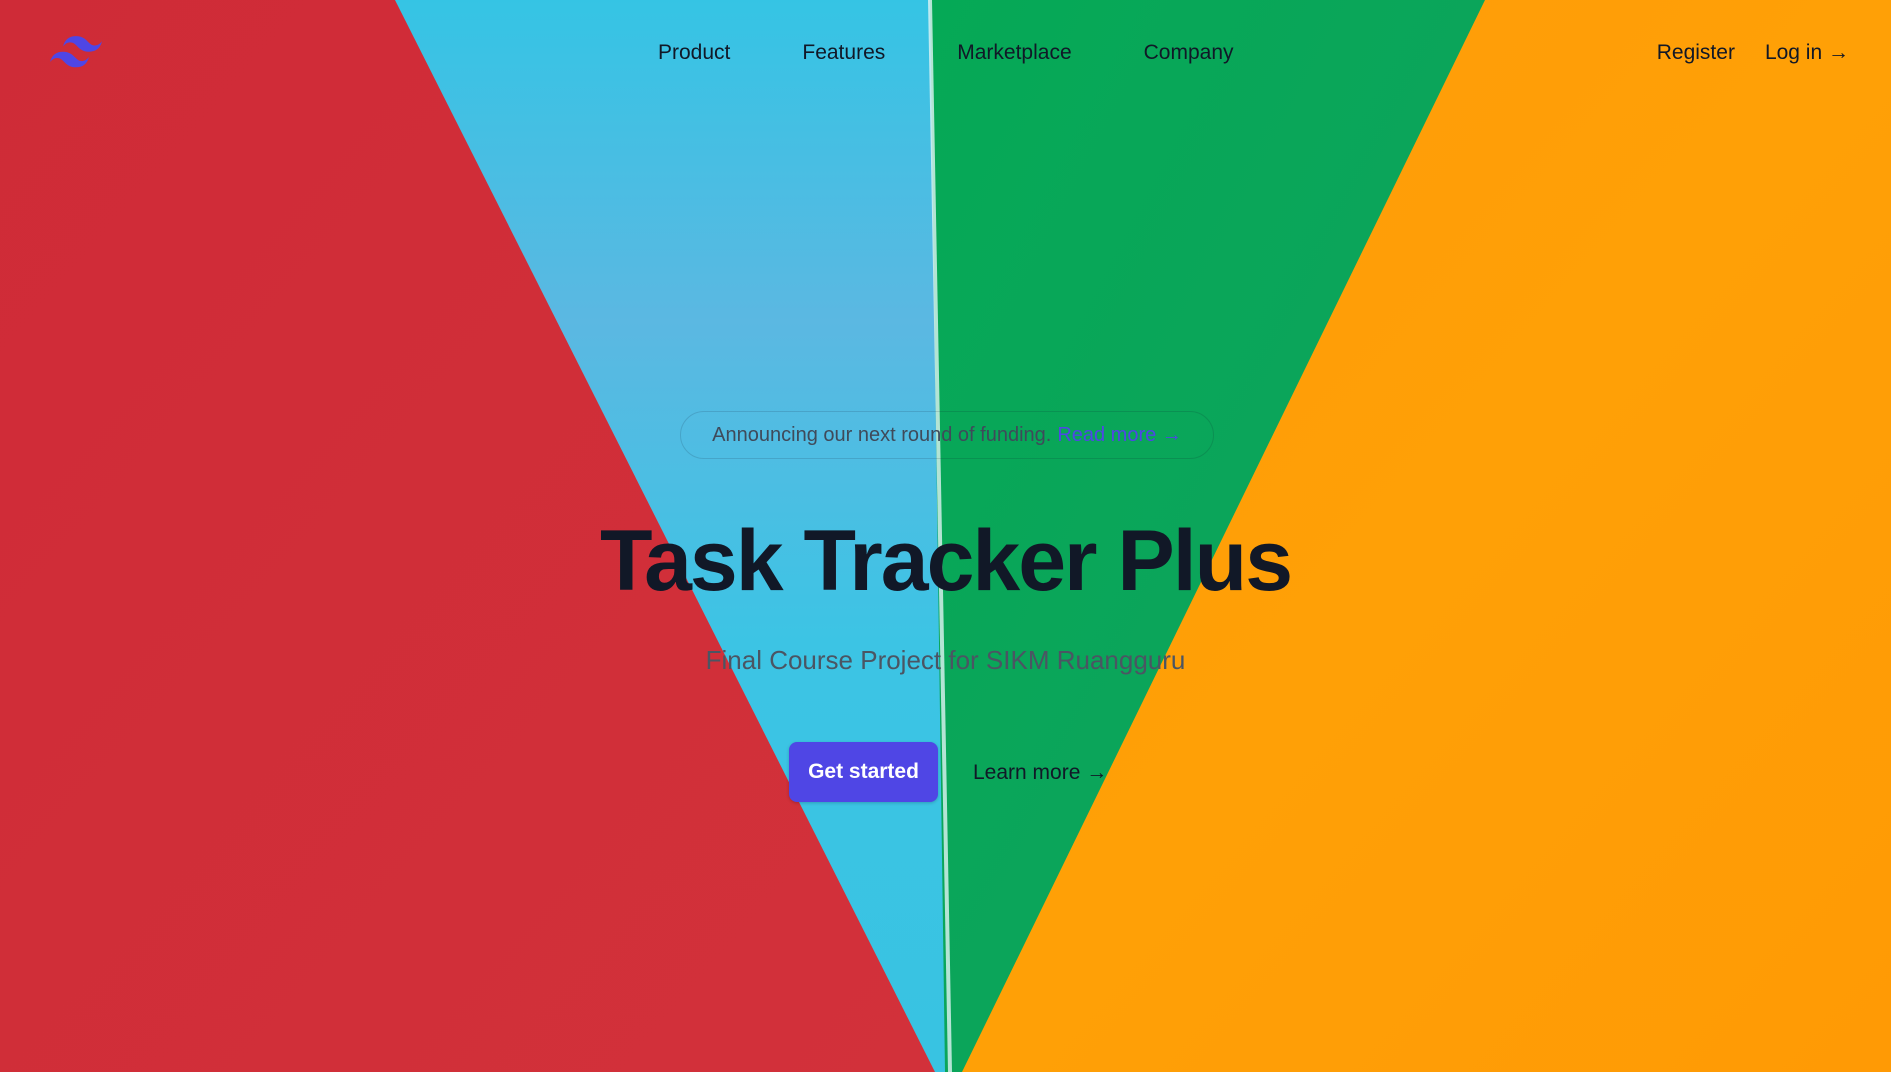 Image resolution: width=1891 pixels, height=1072 pixels. What do you see at coordinates (1119, 435) in the screenshot?
I see `read-more-link: Read more →` at bounding box center [1119, 435].